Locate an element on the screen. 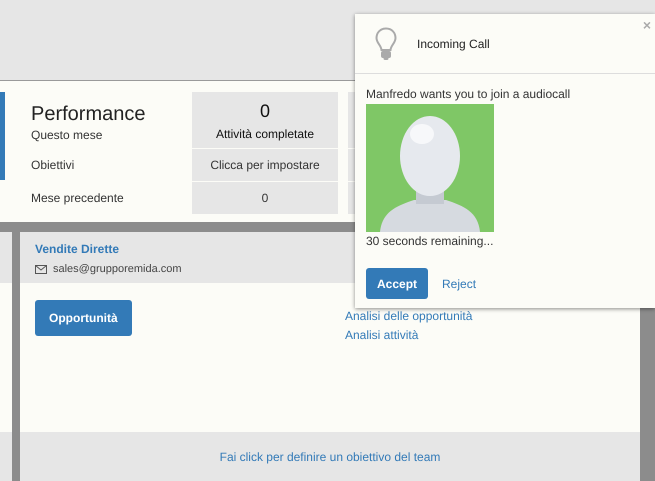 The image size is (655, 481). opportunity-button: Opportunità is located at coordinates (83, 318).